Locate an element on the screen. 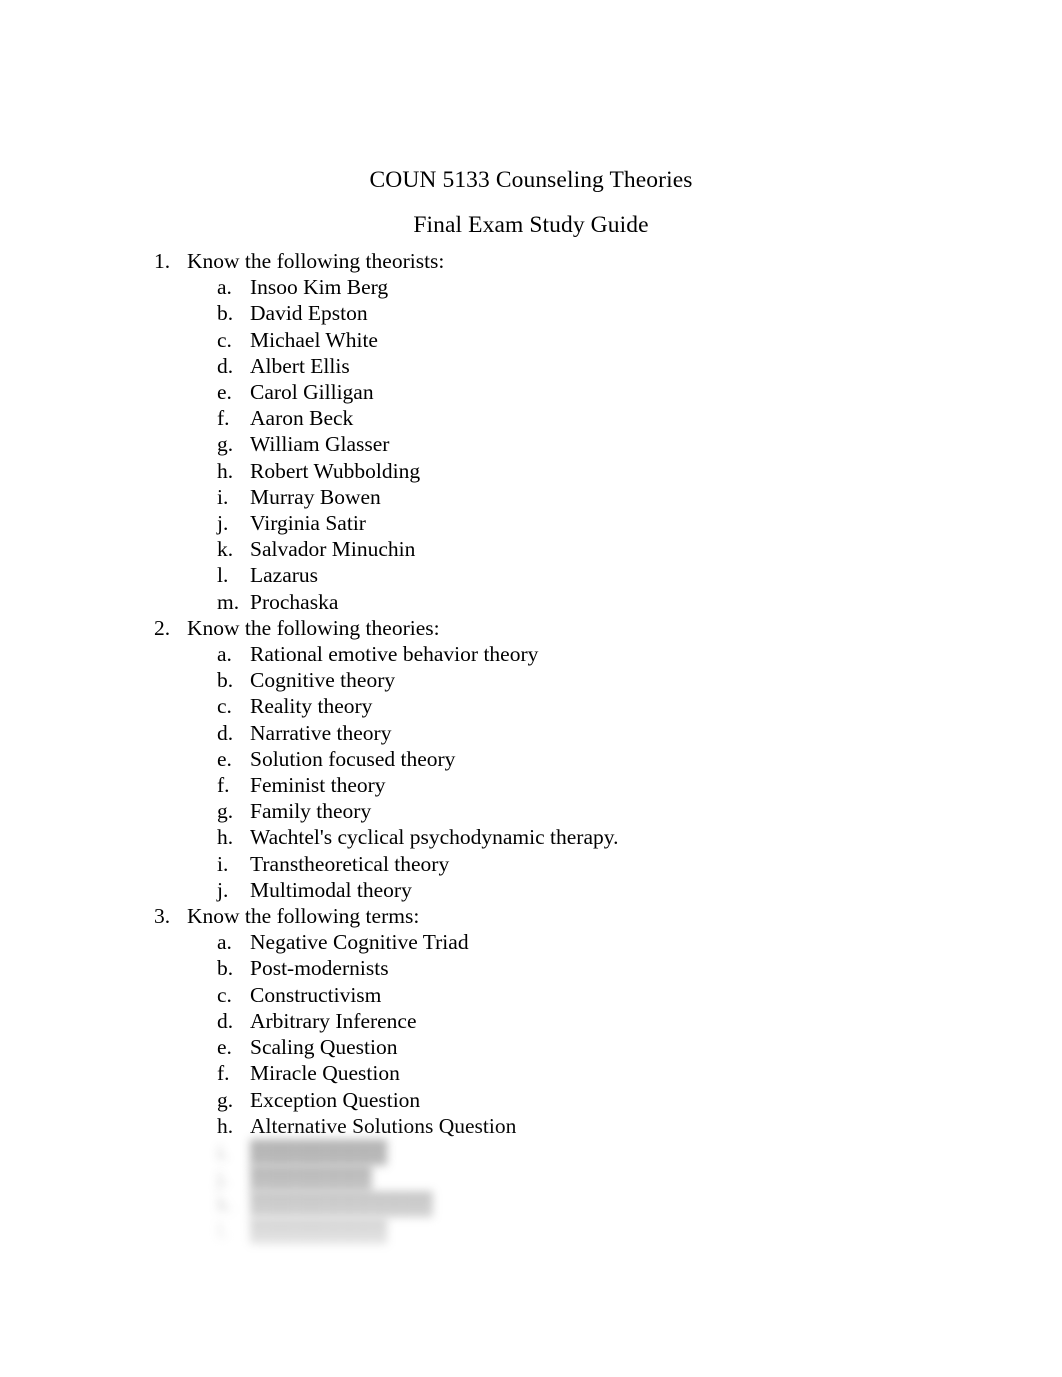 The image size is (1062, 1377). list-item: b. Post-modernists is located at coordinates (531, 968).